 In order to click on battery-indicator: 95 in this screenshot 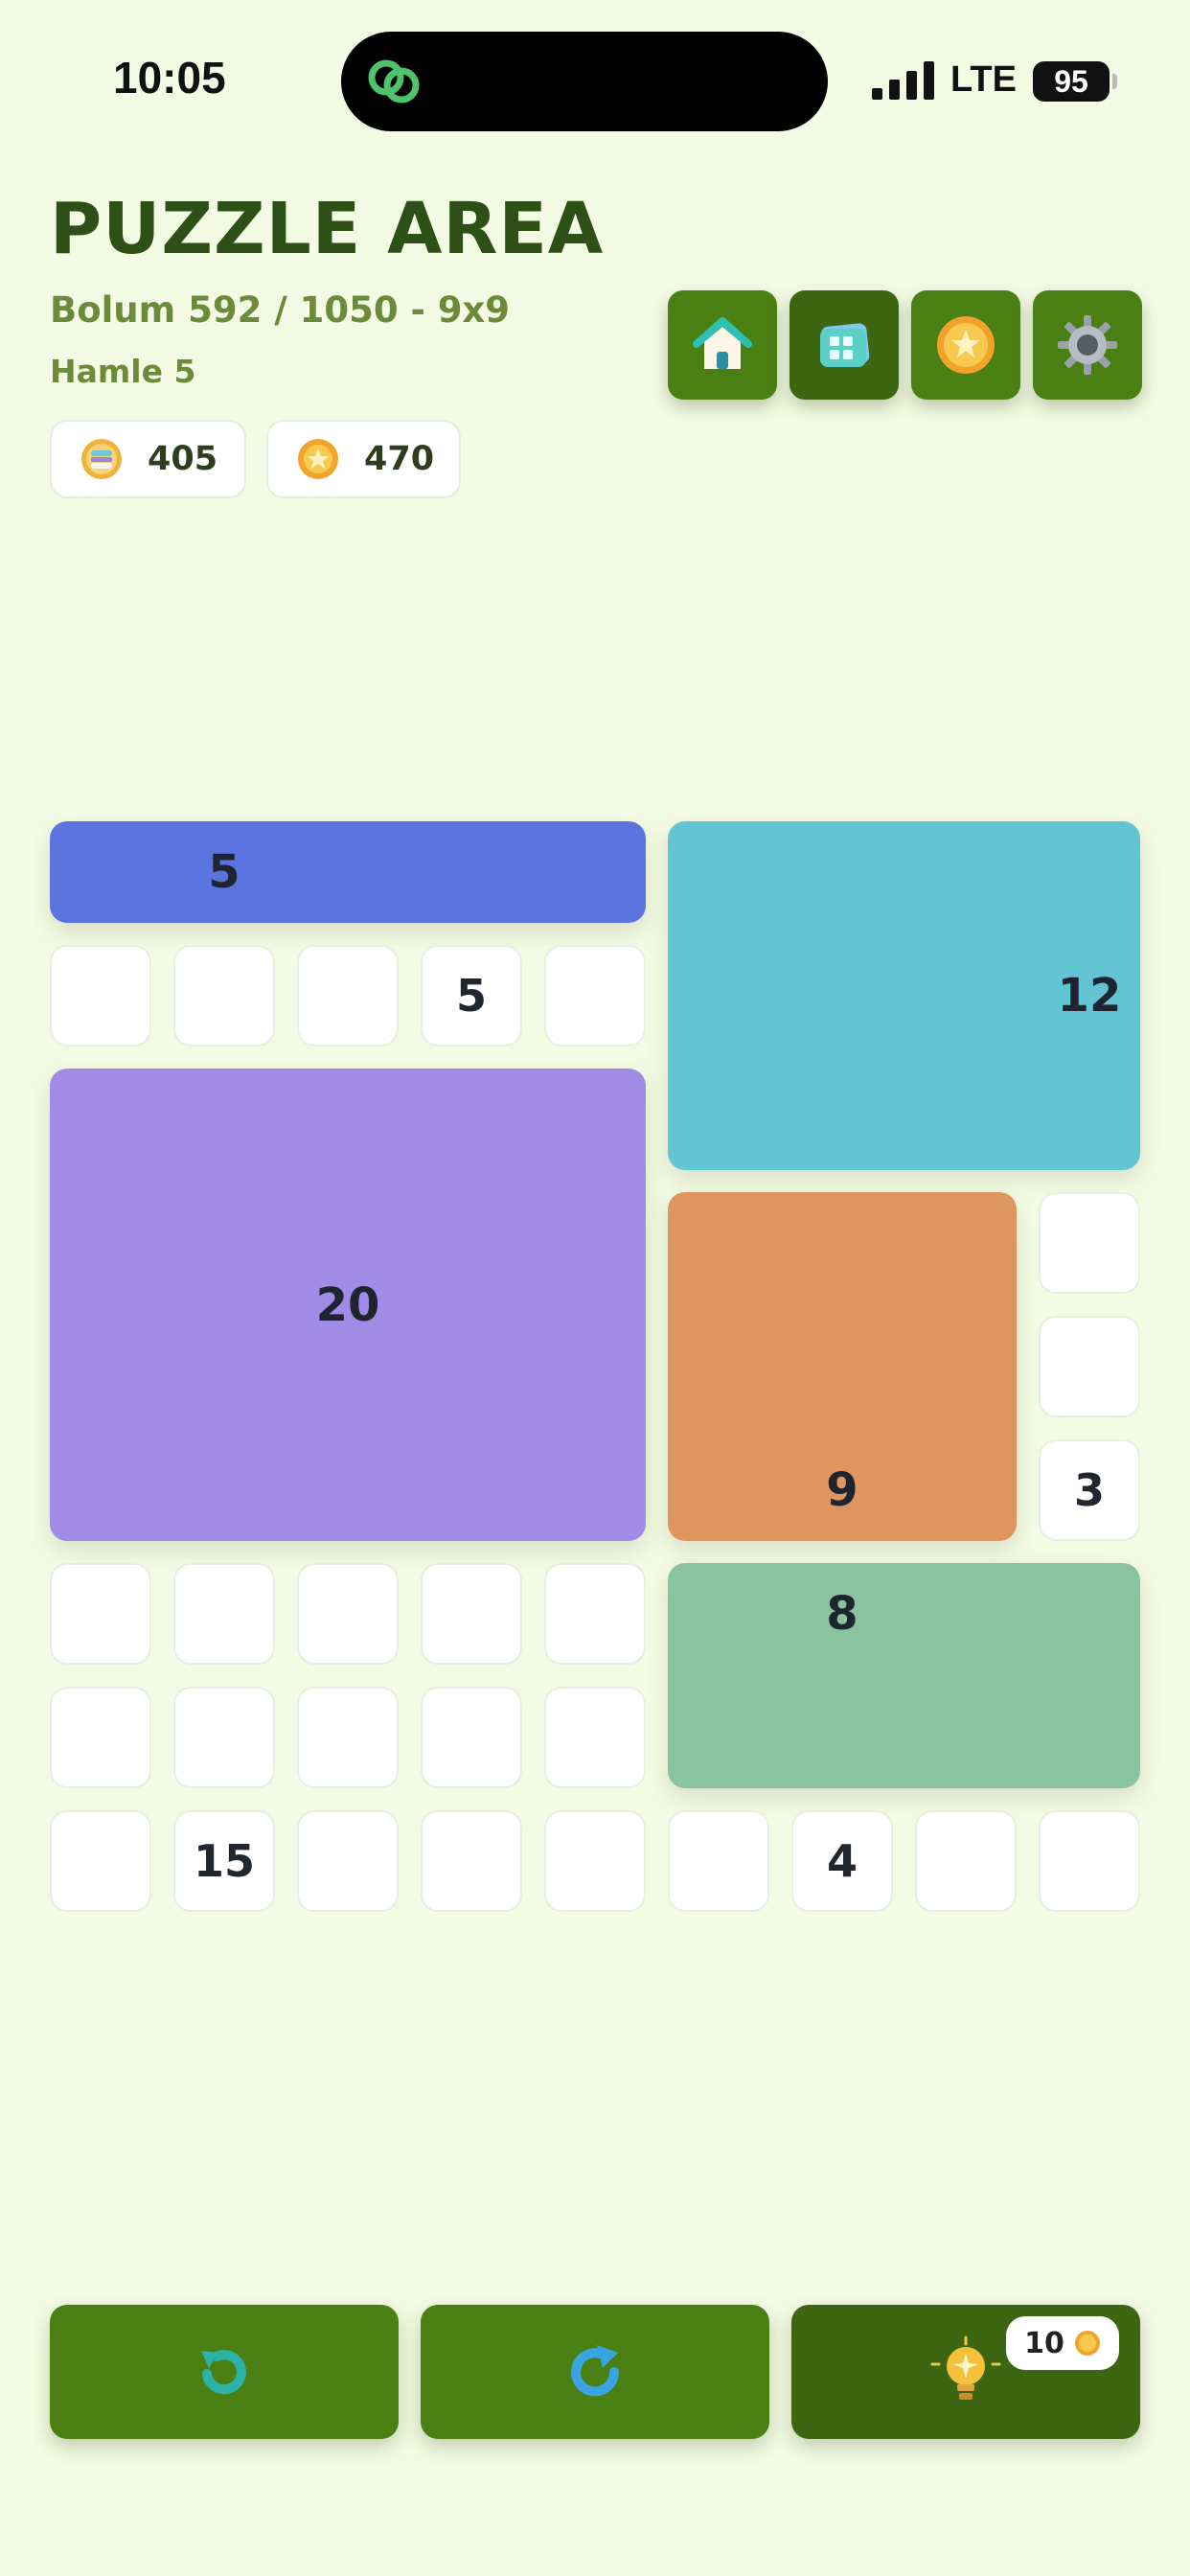, I will do `click(1071, 81)`.